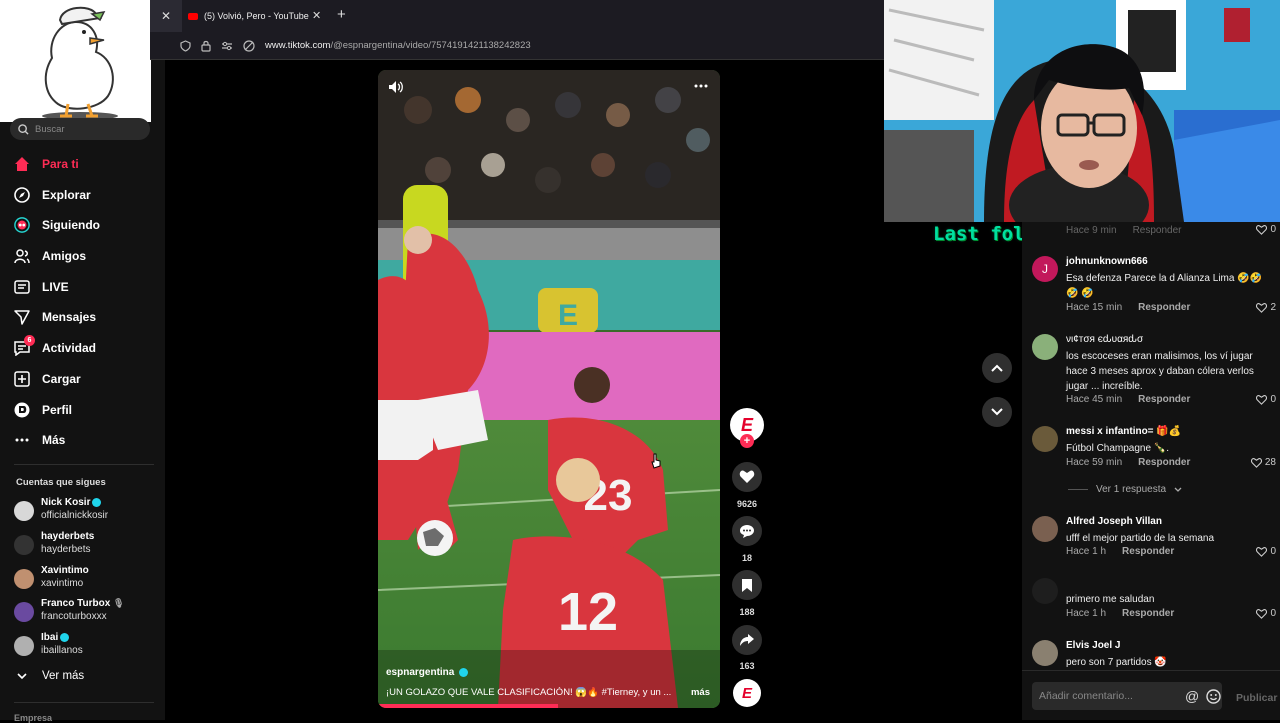  I want to click on account-name: hayderbets, so click(68, 536).